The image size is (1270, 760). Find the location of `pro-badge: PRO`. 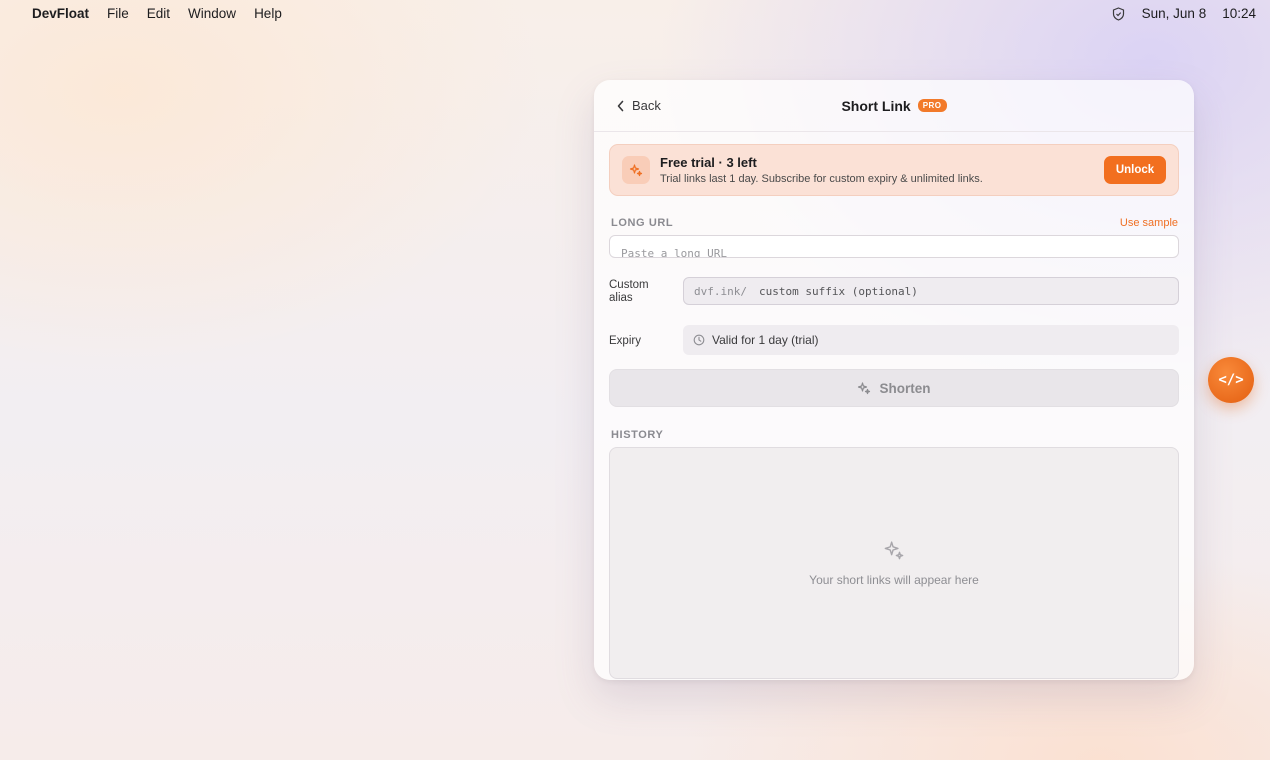

pro-badge: PRO is located at coordinates (932, 105).